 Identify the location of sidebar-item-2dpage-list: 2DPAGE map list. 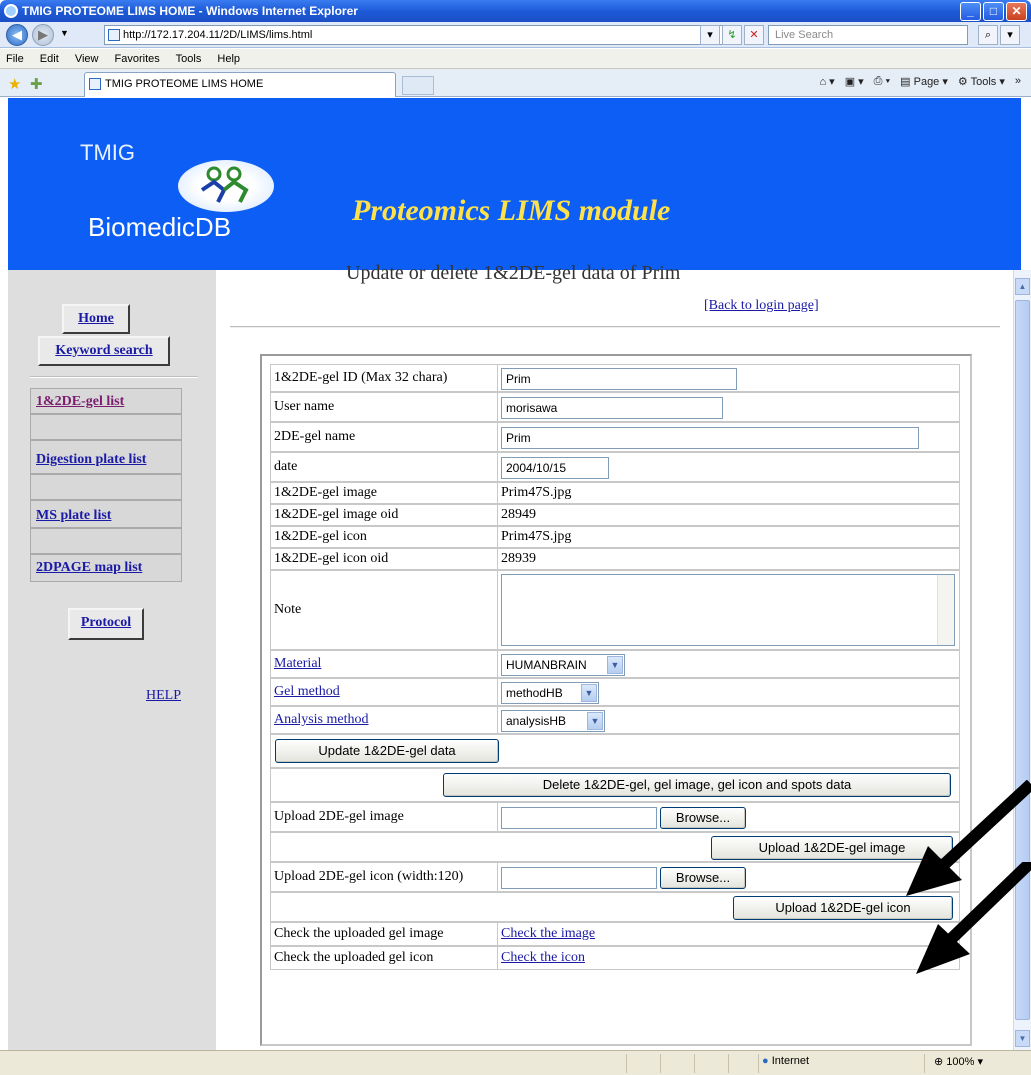
(89, 568).